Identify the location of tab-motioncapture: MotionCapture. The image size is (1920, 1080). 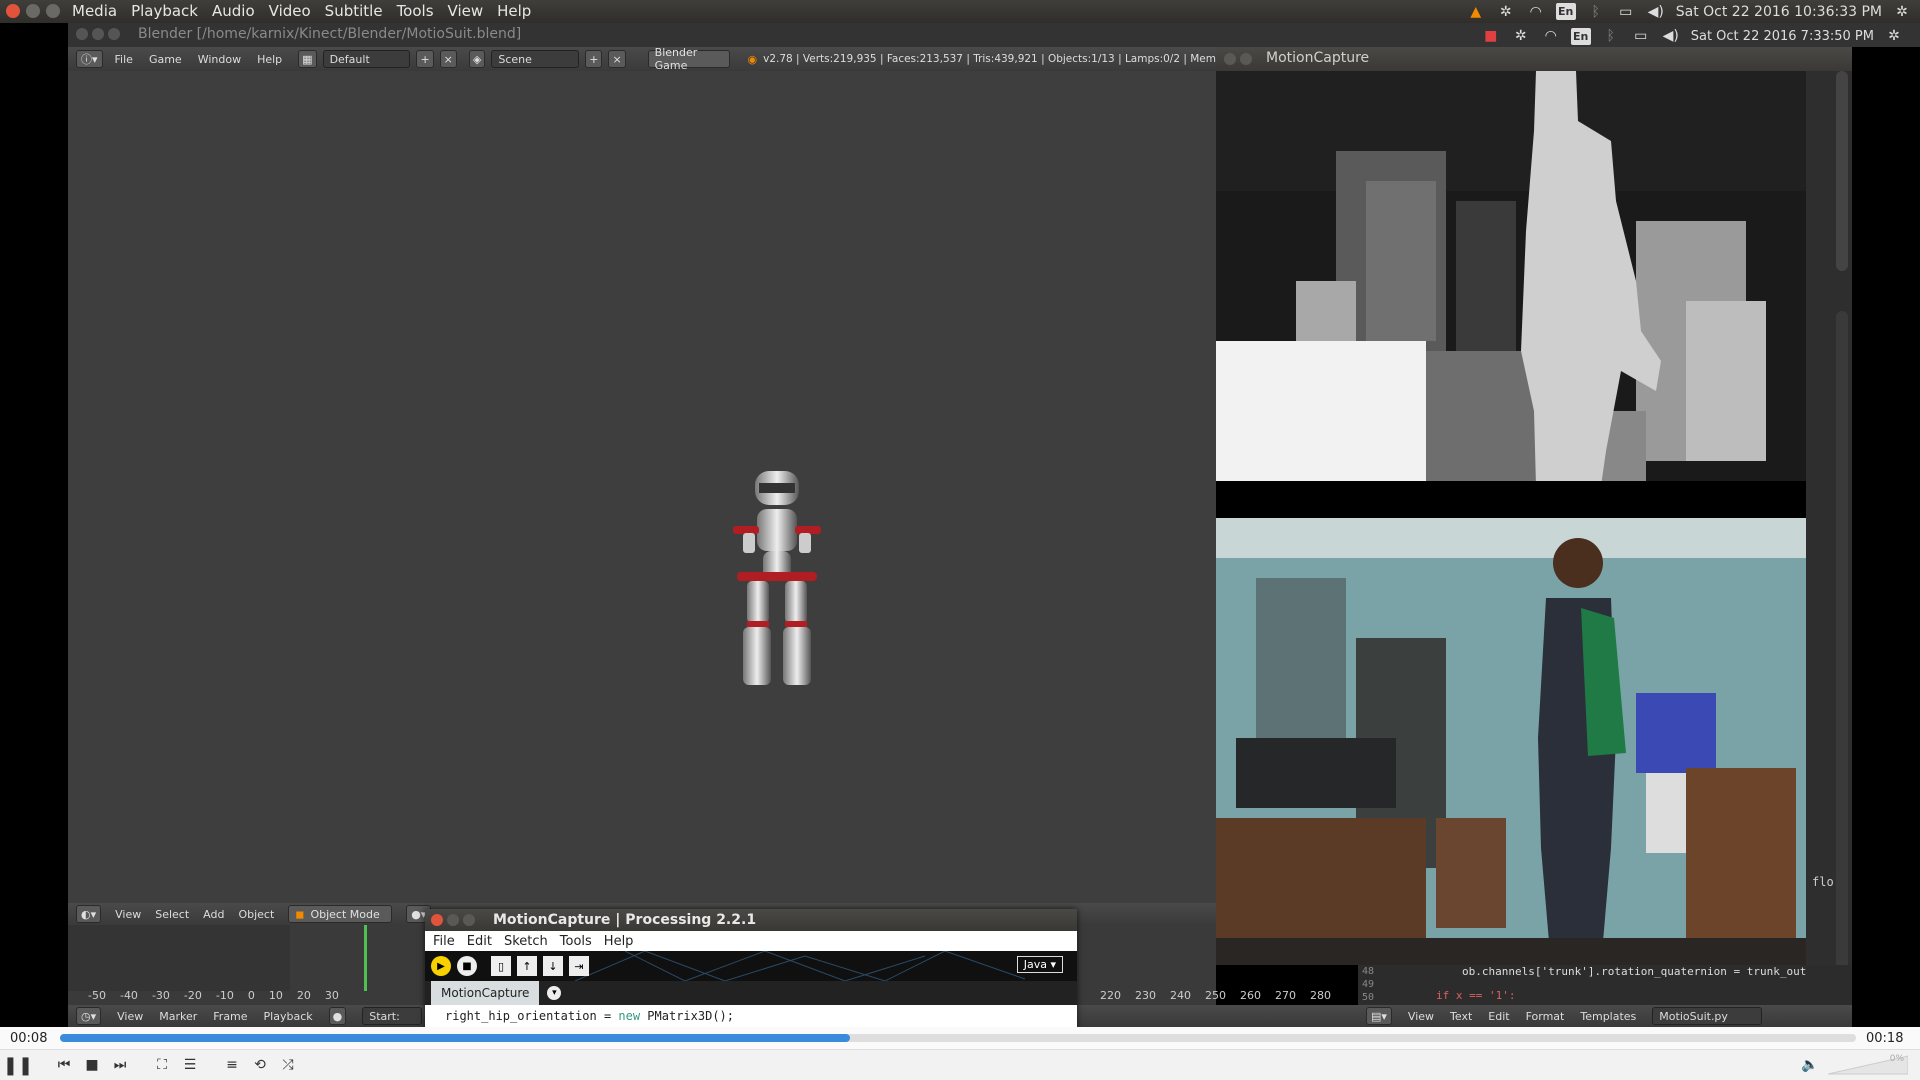
(485, 993).